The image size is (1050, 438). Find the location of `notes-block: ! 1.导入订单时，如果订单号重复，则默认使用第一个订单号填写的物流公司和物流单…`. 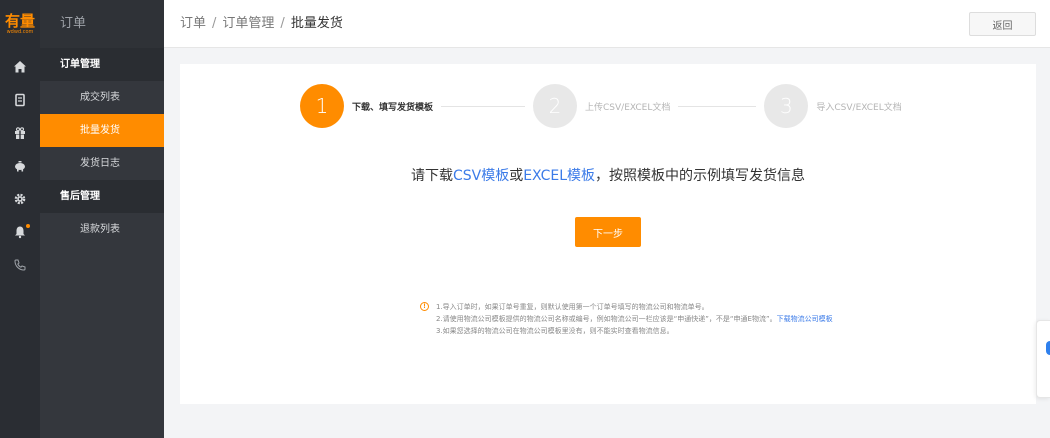

notes-block: ! 1.导入订单时，如果订单号重复，则默认使用第一个订单号填写的物流公司和物流单… is located at coordinates (650, 319).